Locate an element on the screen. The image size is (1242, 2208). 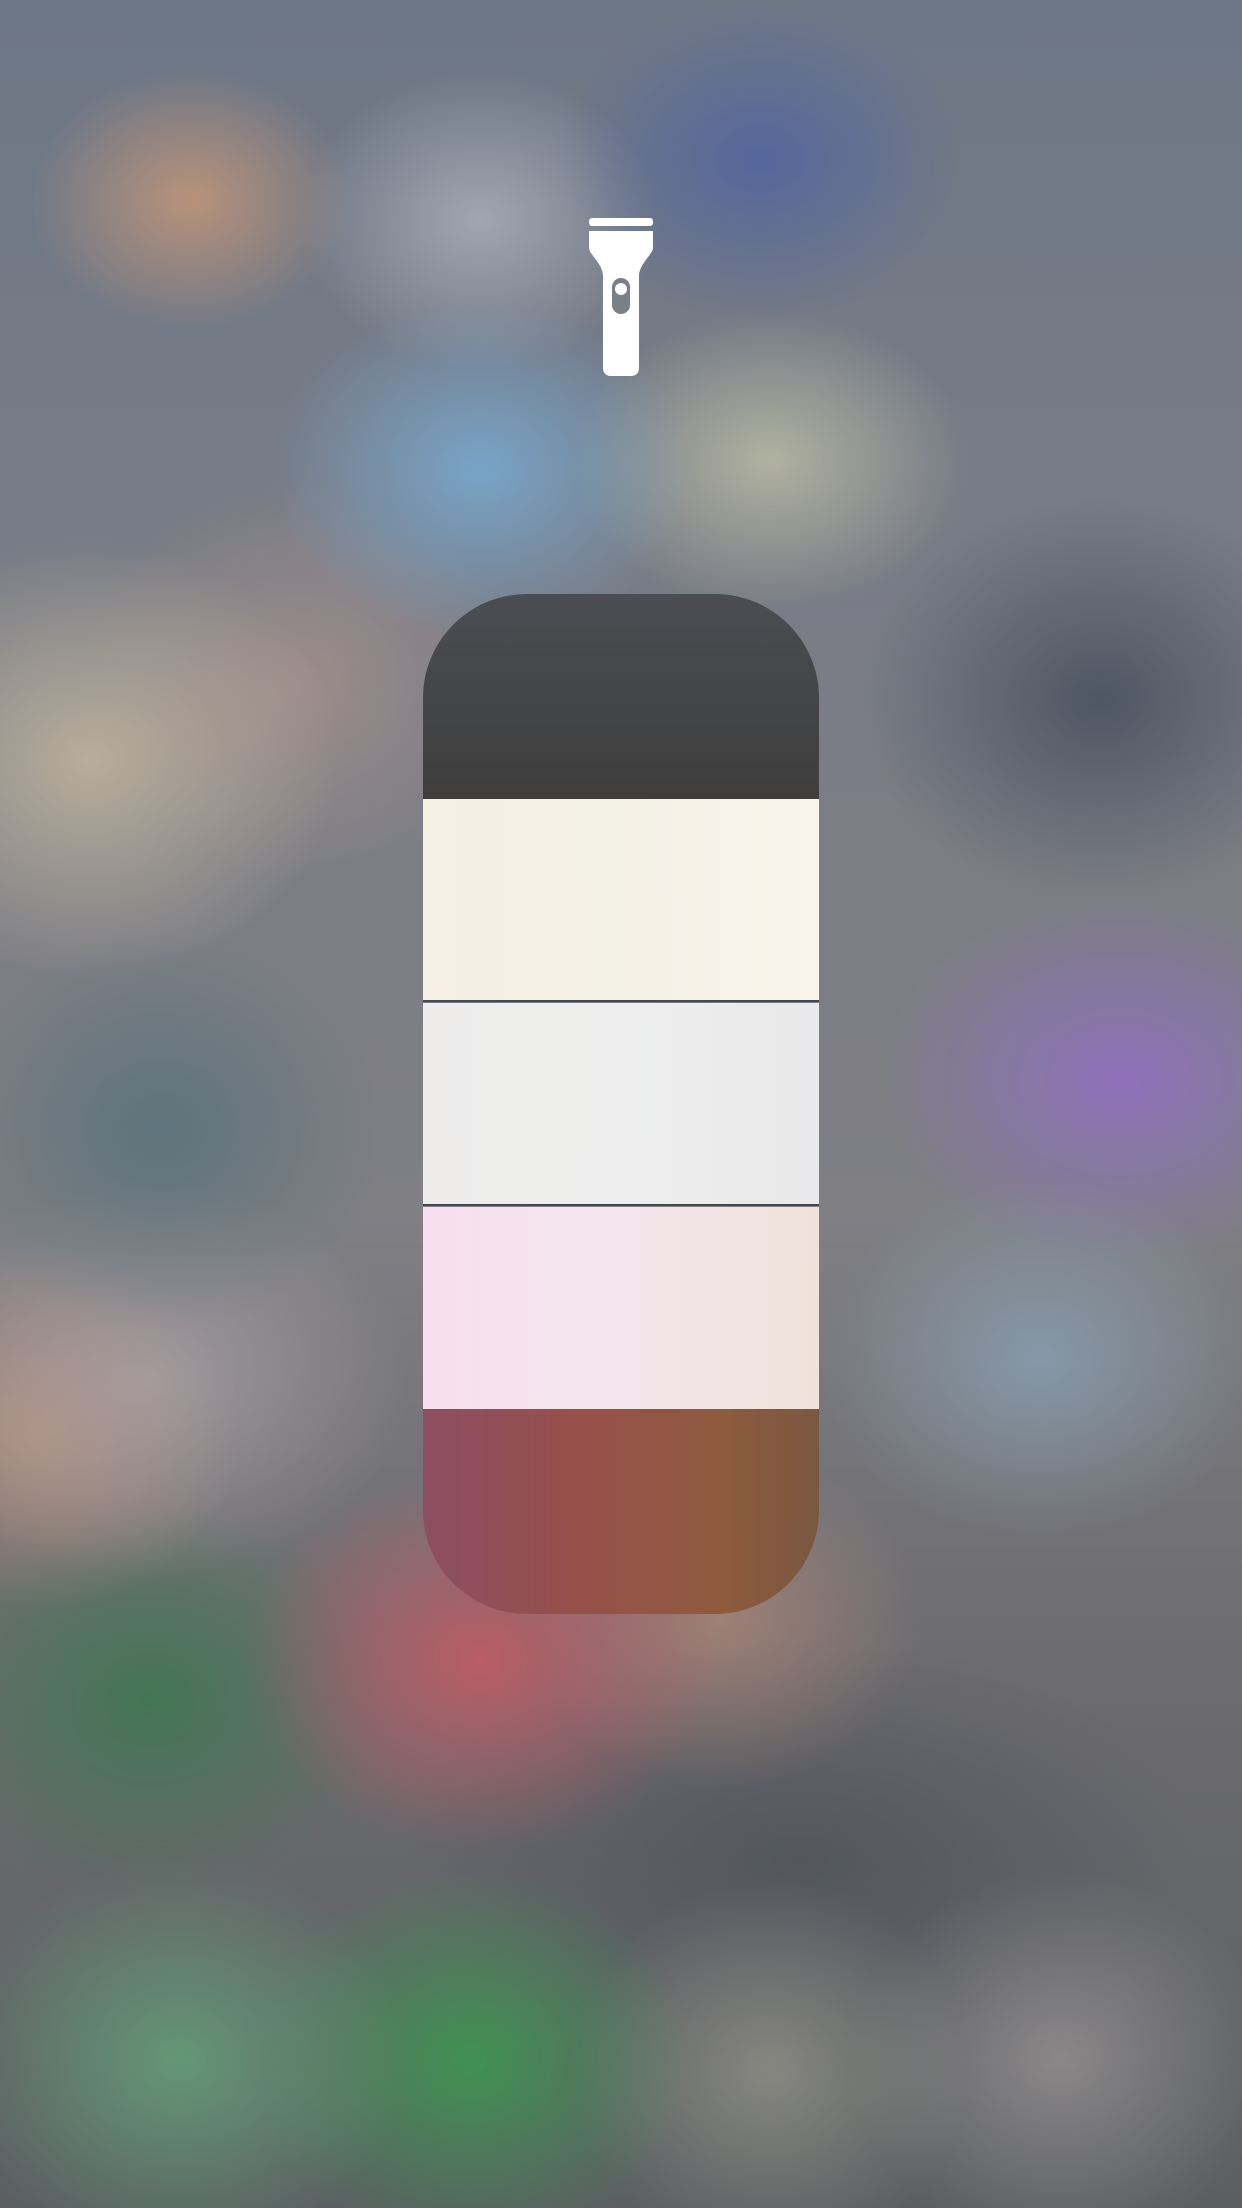
brightness-level-0-segment is located at coordinates (621, 1511).